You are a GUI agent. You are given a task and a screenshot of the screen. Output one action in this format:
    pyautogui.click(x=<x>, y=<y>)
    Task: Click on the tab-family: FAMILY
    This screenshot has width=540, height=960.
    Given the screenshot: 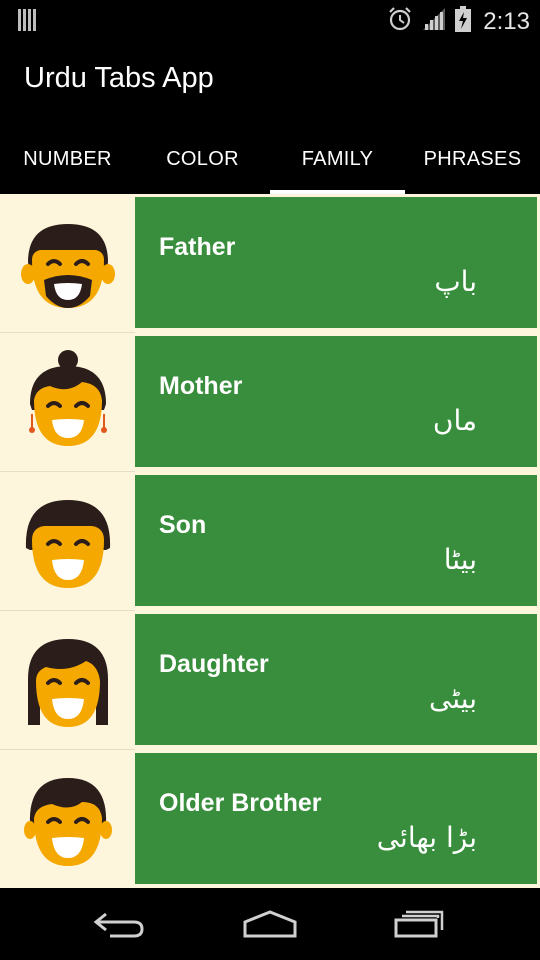 What is the action you would take?
    pyautogui.click(x=337, y=159)
    